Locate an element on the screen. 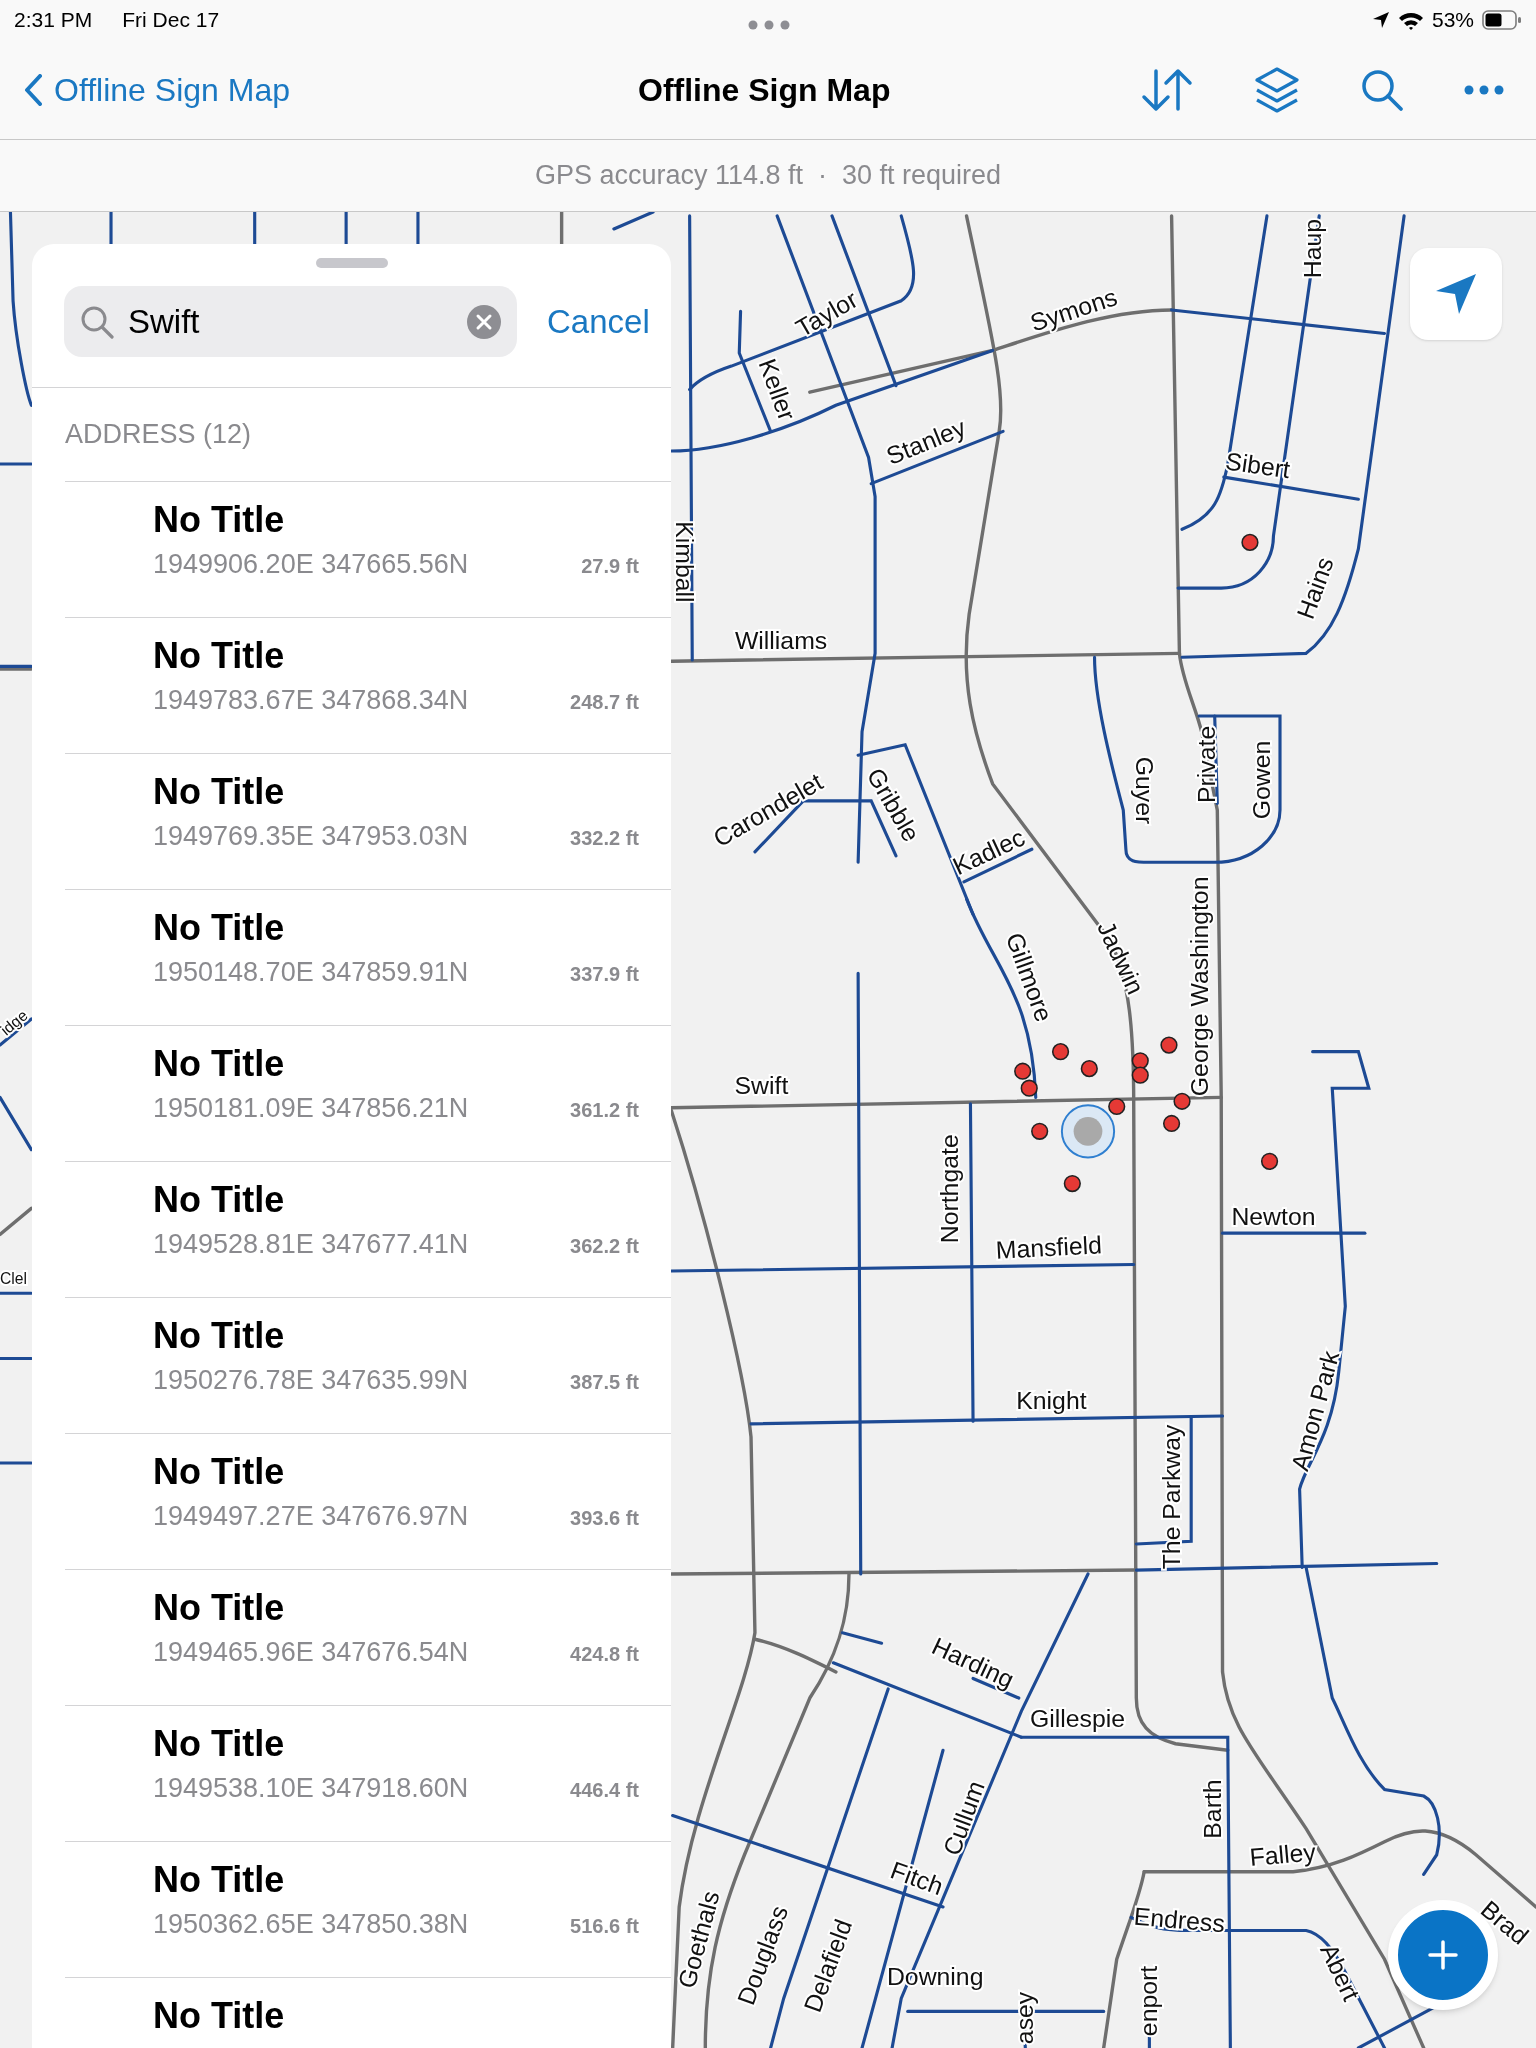 The image size is (1536, 2048). result-distance: 248.7 ft is located at coordinates (604, 702).